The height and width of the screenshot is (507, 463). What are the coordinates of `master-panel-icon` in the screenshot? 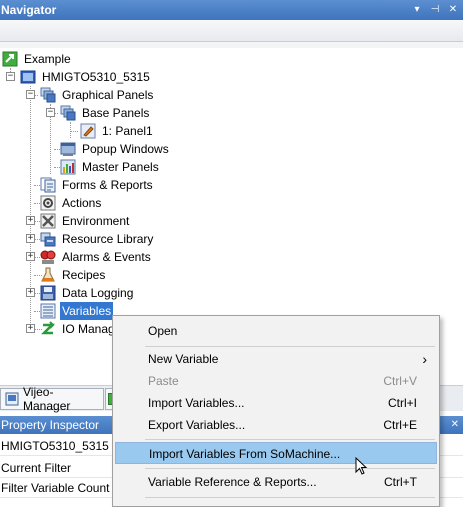 It's located at (68, 167).